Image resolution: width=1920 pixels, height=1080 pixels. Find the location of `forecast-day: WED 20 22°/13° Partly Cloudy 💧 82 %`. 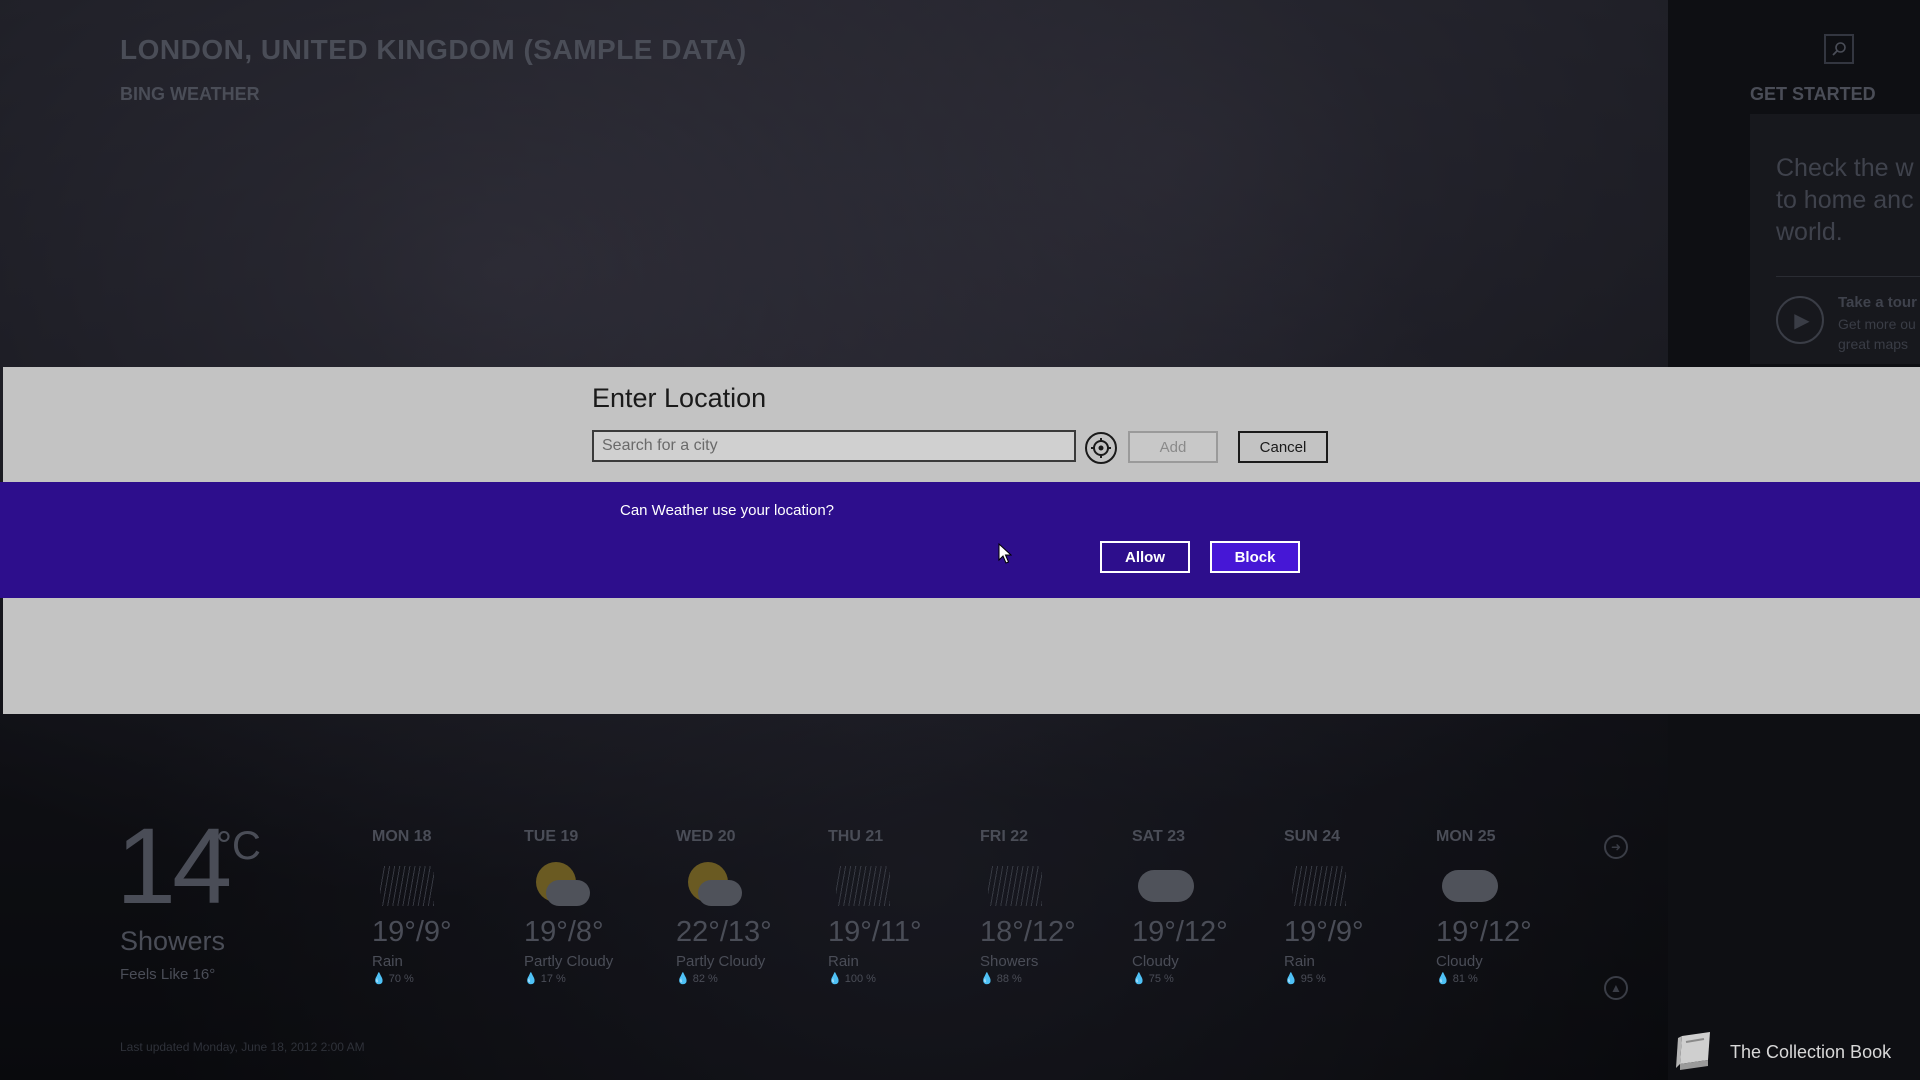

forecast-day: WED 20 22°/13° Partly Cloudy 💧 82 % is located at coordinates (746, 906).